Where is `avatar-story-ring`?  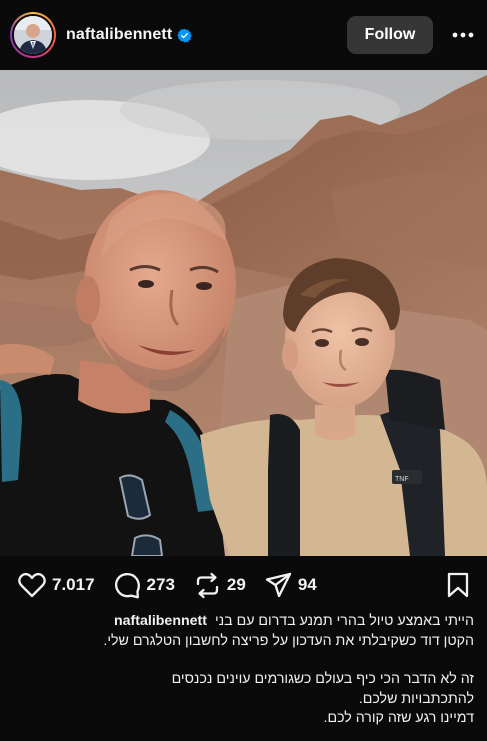 avatar-story-ring is located at coordinates (33, 35).